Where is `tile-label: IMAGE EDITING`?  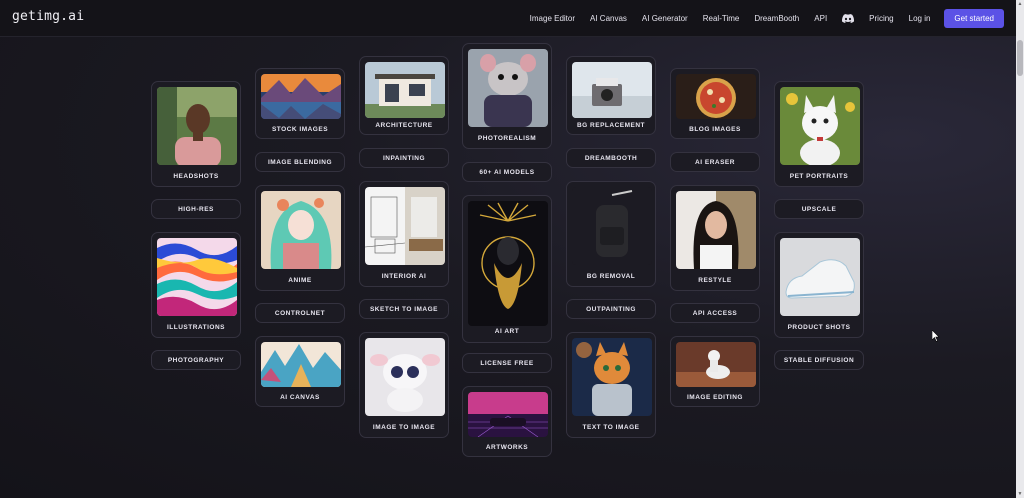 tile-label: IMAGE EDITING is located at coordinates (715, 397).